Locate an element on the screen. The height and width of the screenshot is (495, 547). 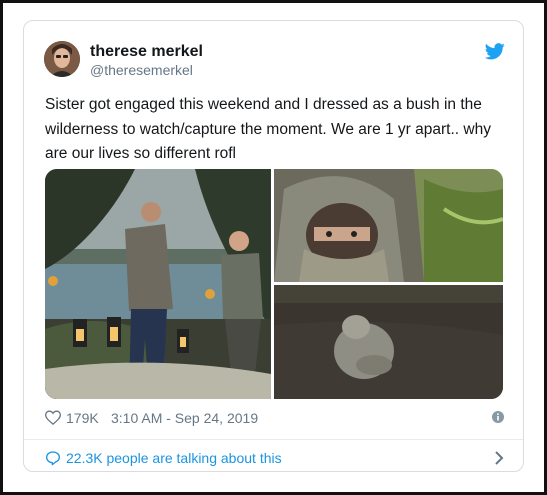
heart-icon is located at coordinates (53, 417).